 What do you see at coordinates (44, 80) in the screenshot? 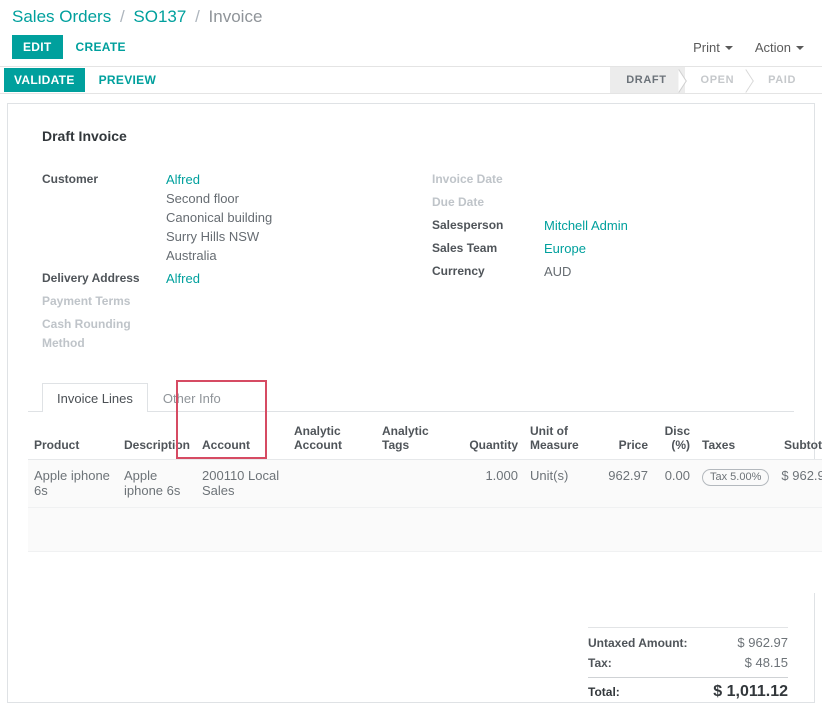
I see `validate-button: VALIDATE` at bounding box center [44, 80].